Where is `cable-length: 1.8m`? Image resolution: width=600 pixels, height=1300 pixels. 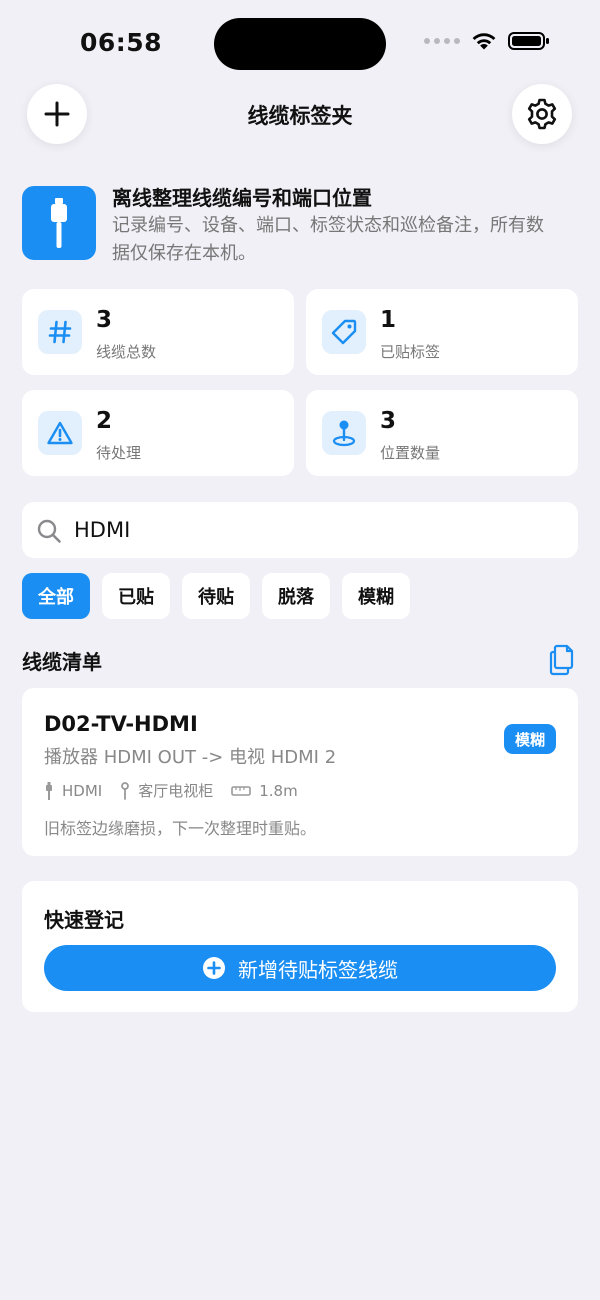
cable-length: 1.8m is located at coordinates (278, 790).